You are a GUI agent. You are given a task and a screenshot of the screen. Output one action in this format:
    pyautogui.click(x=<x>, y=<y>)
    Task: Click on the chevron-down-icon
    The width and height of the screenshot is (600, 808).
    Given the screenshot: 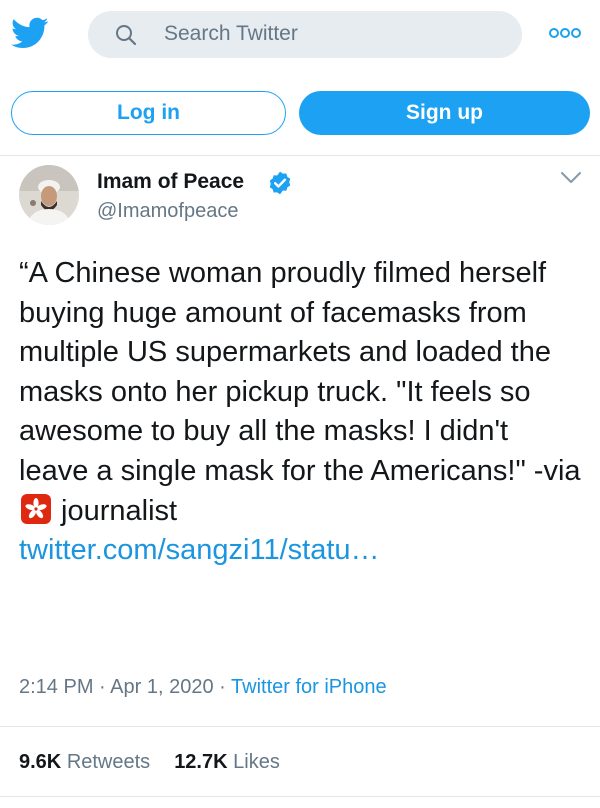 What is the action you would take?
    pyautogui.click(x=571, y=178)
    